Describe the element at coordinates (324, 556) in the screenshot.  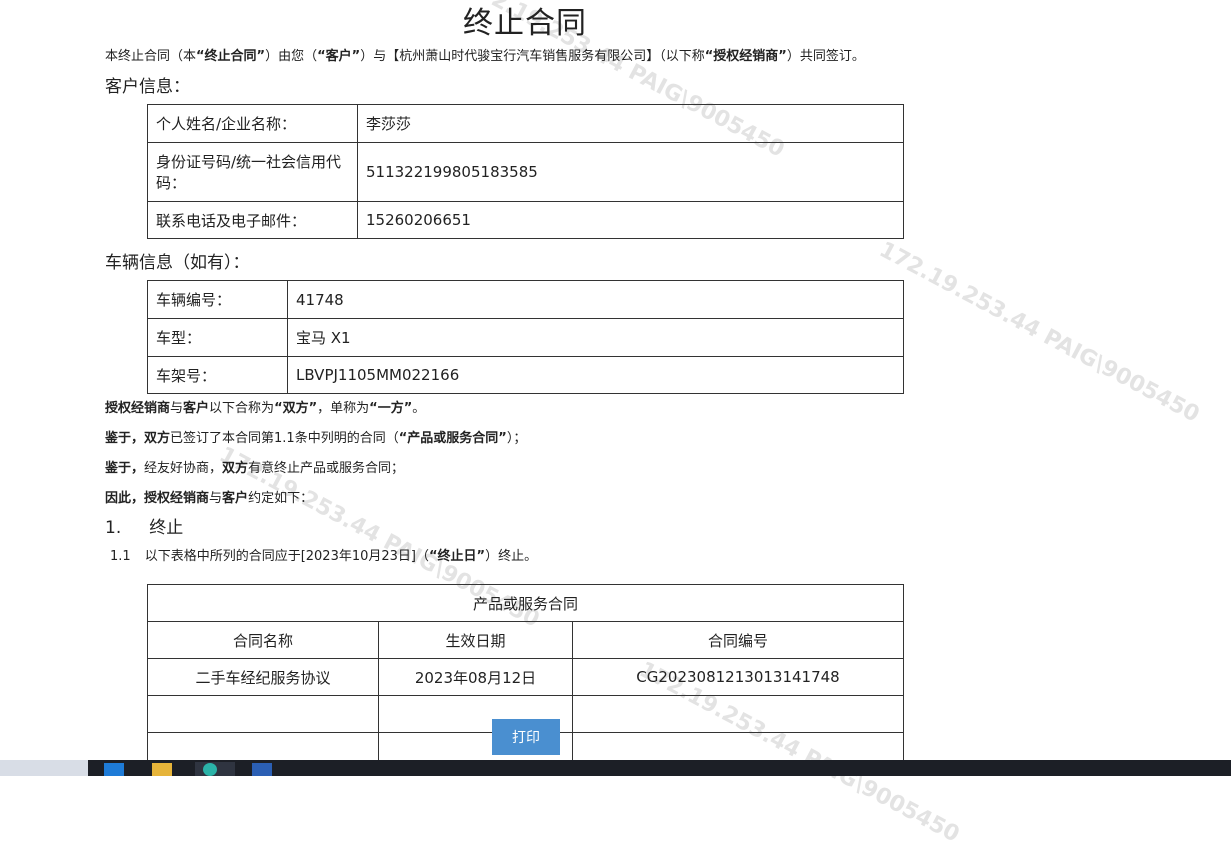
I see `clause-1-1: 1.1 以下表格中所列的合同应于[2023年10月23日]（“终止日”）终止。` at that location.